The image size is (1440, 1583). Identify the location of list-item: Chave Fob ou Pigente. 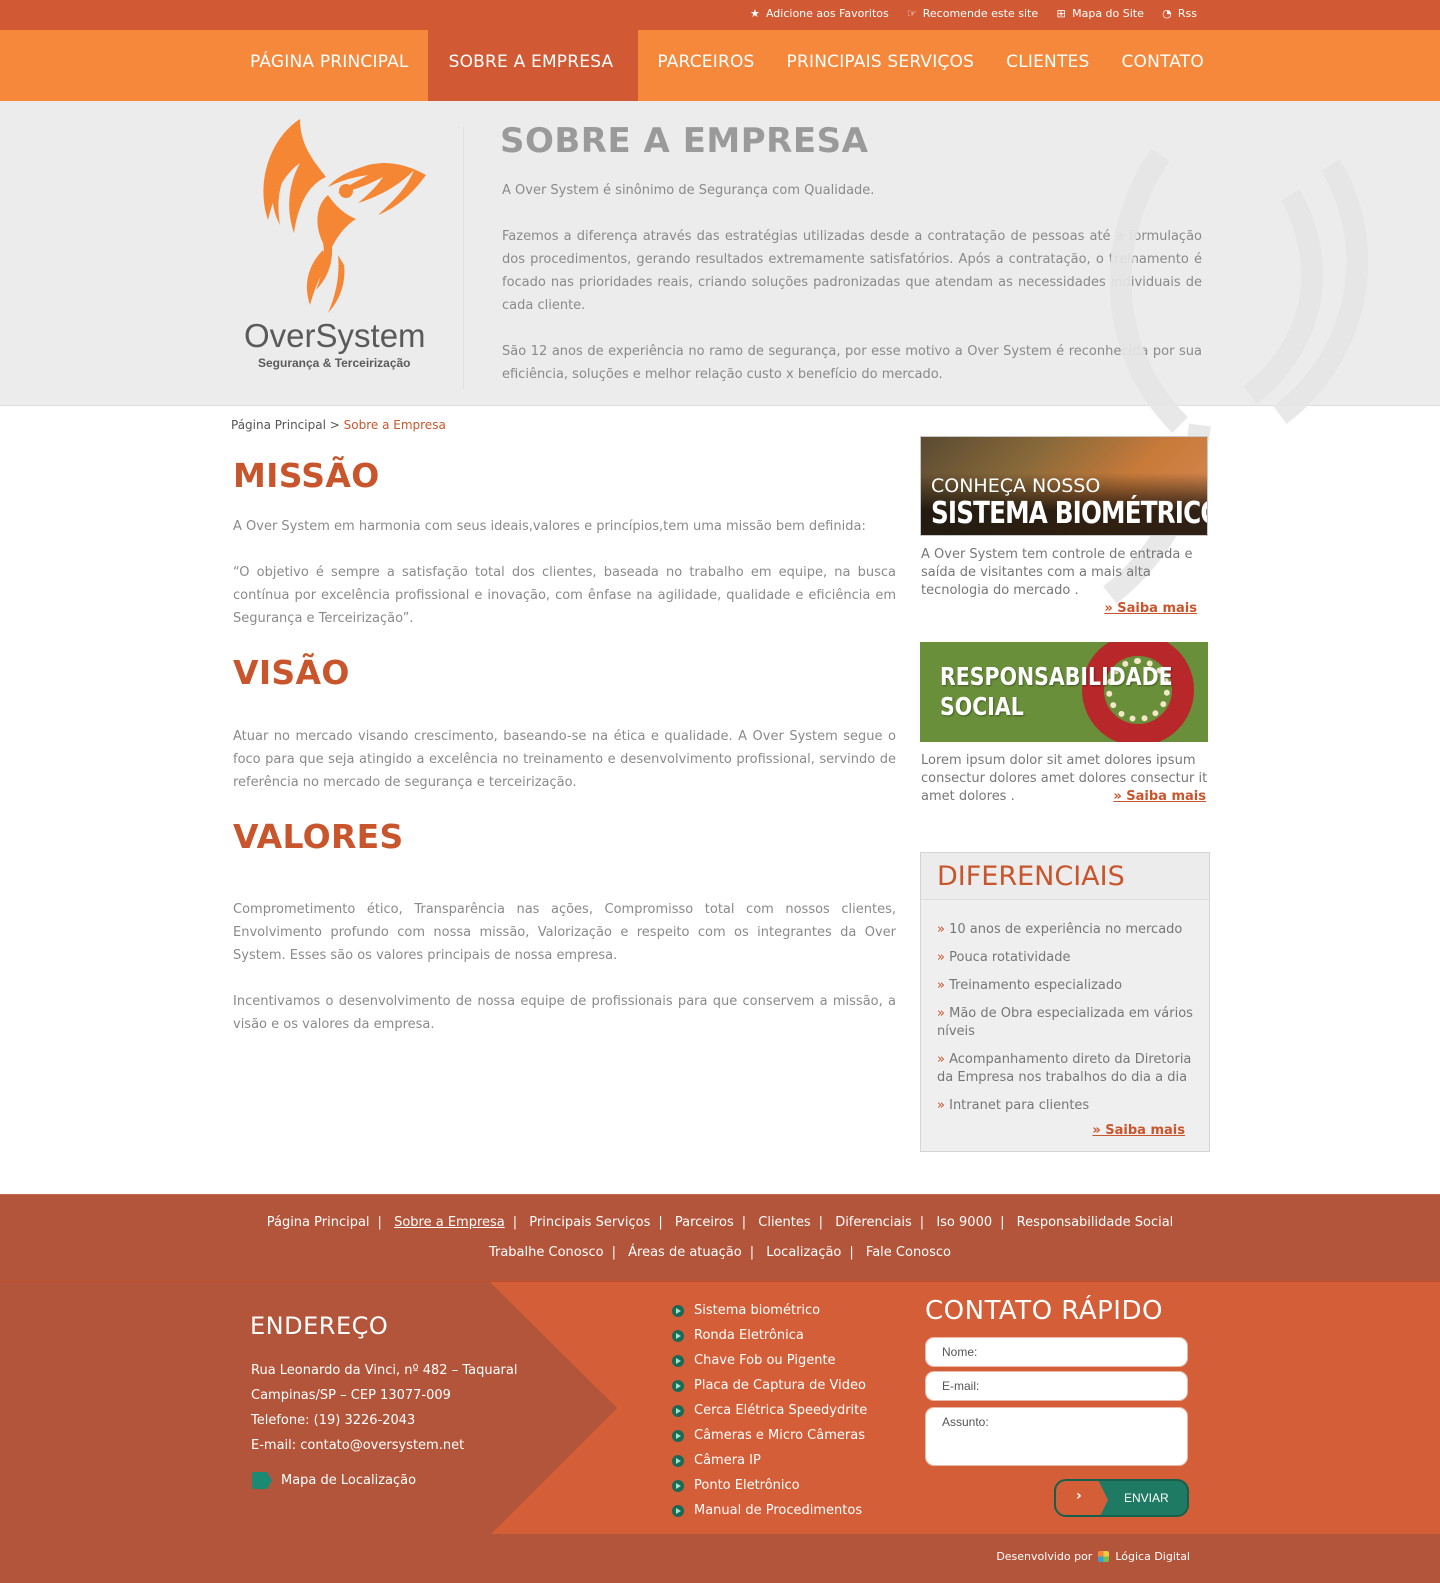
(769, 1360).